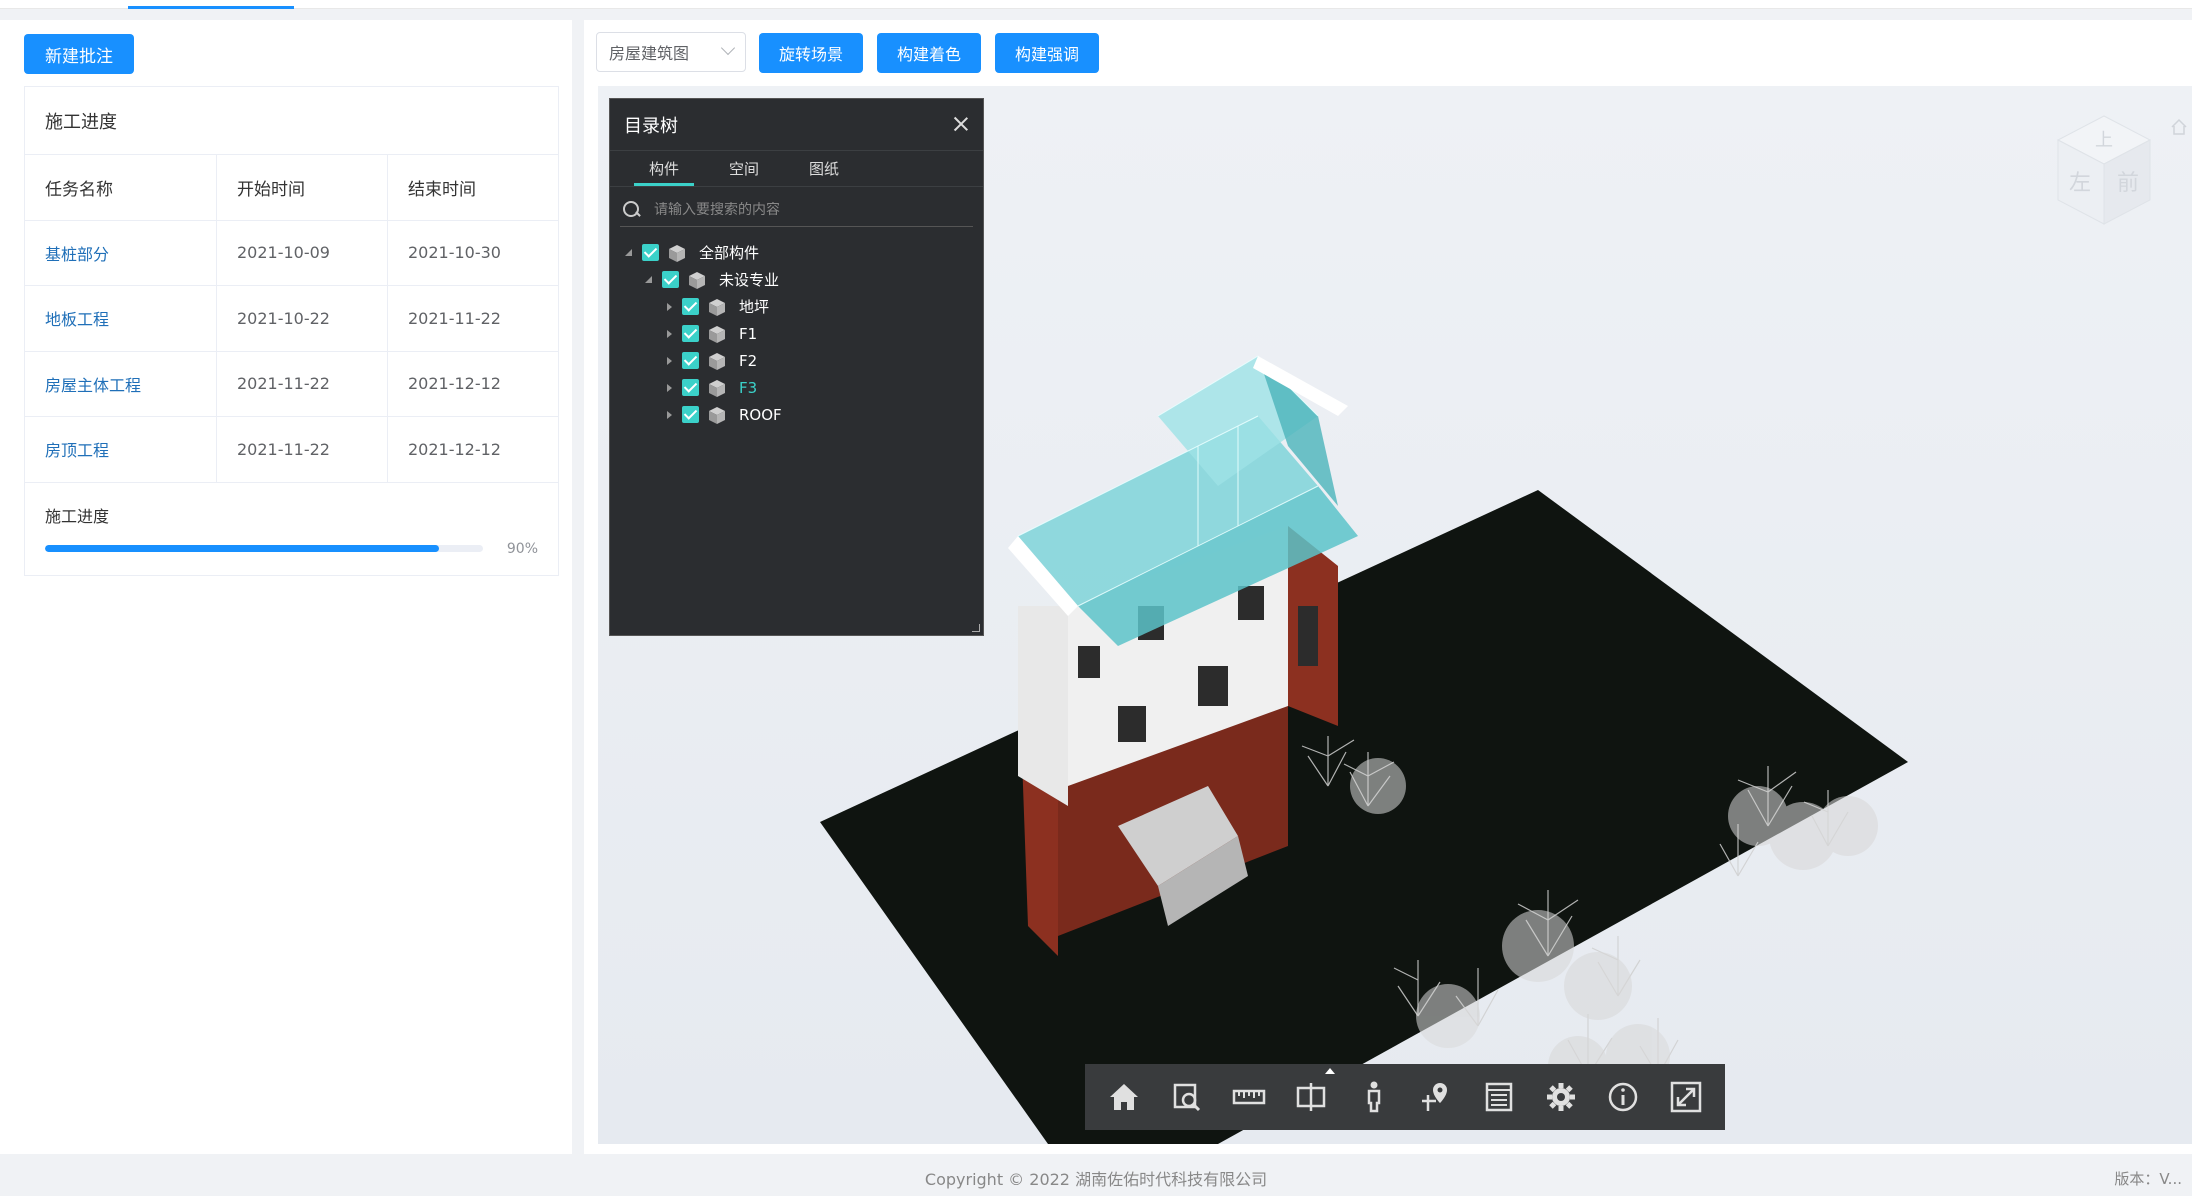  I want to click on directory-tree-panel: 目录树 构件 空间 图纸 全部构件 未设专业 地坪, so click(796, 367).